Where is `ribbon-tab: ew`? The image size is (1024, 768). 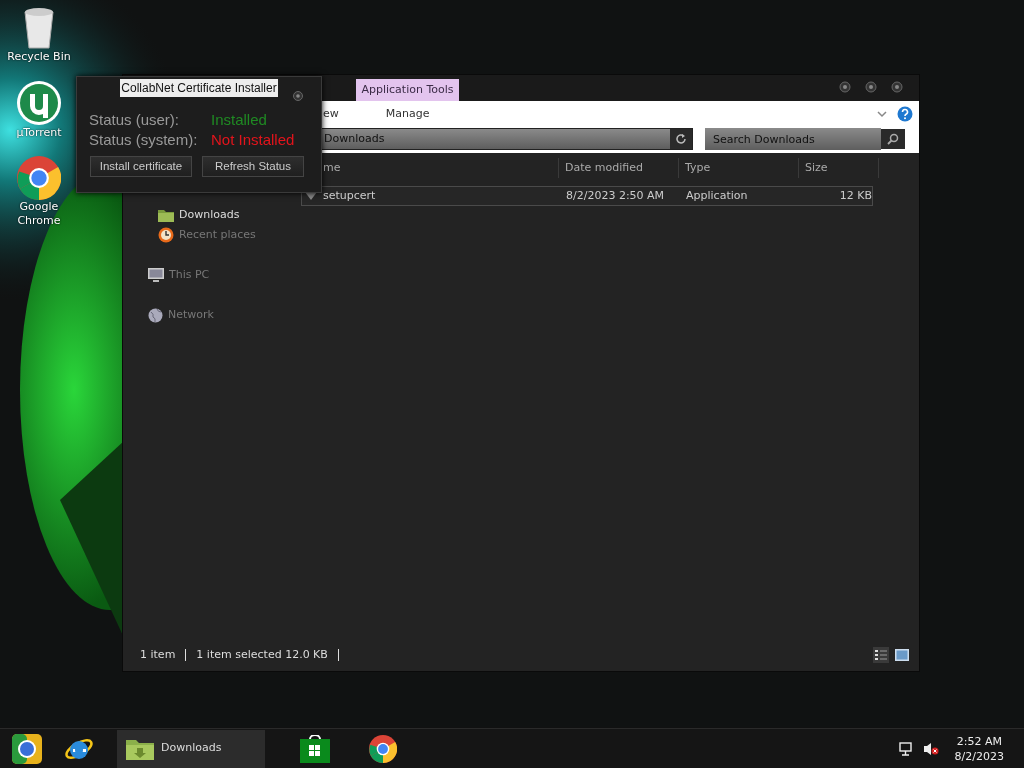
ribbon-tab: ew is located at coordinates (331, 114).